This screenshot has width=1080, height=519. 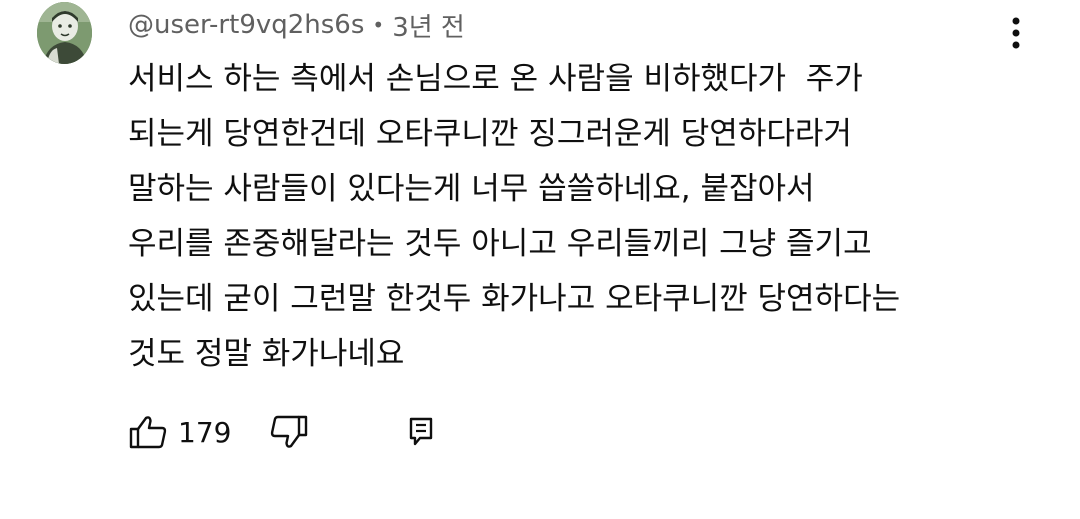 I want to click on avatar, so click(x=64, y=33).